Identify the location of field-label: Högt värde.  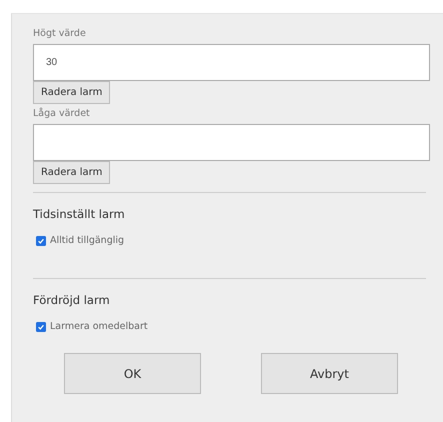
(59, 33).